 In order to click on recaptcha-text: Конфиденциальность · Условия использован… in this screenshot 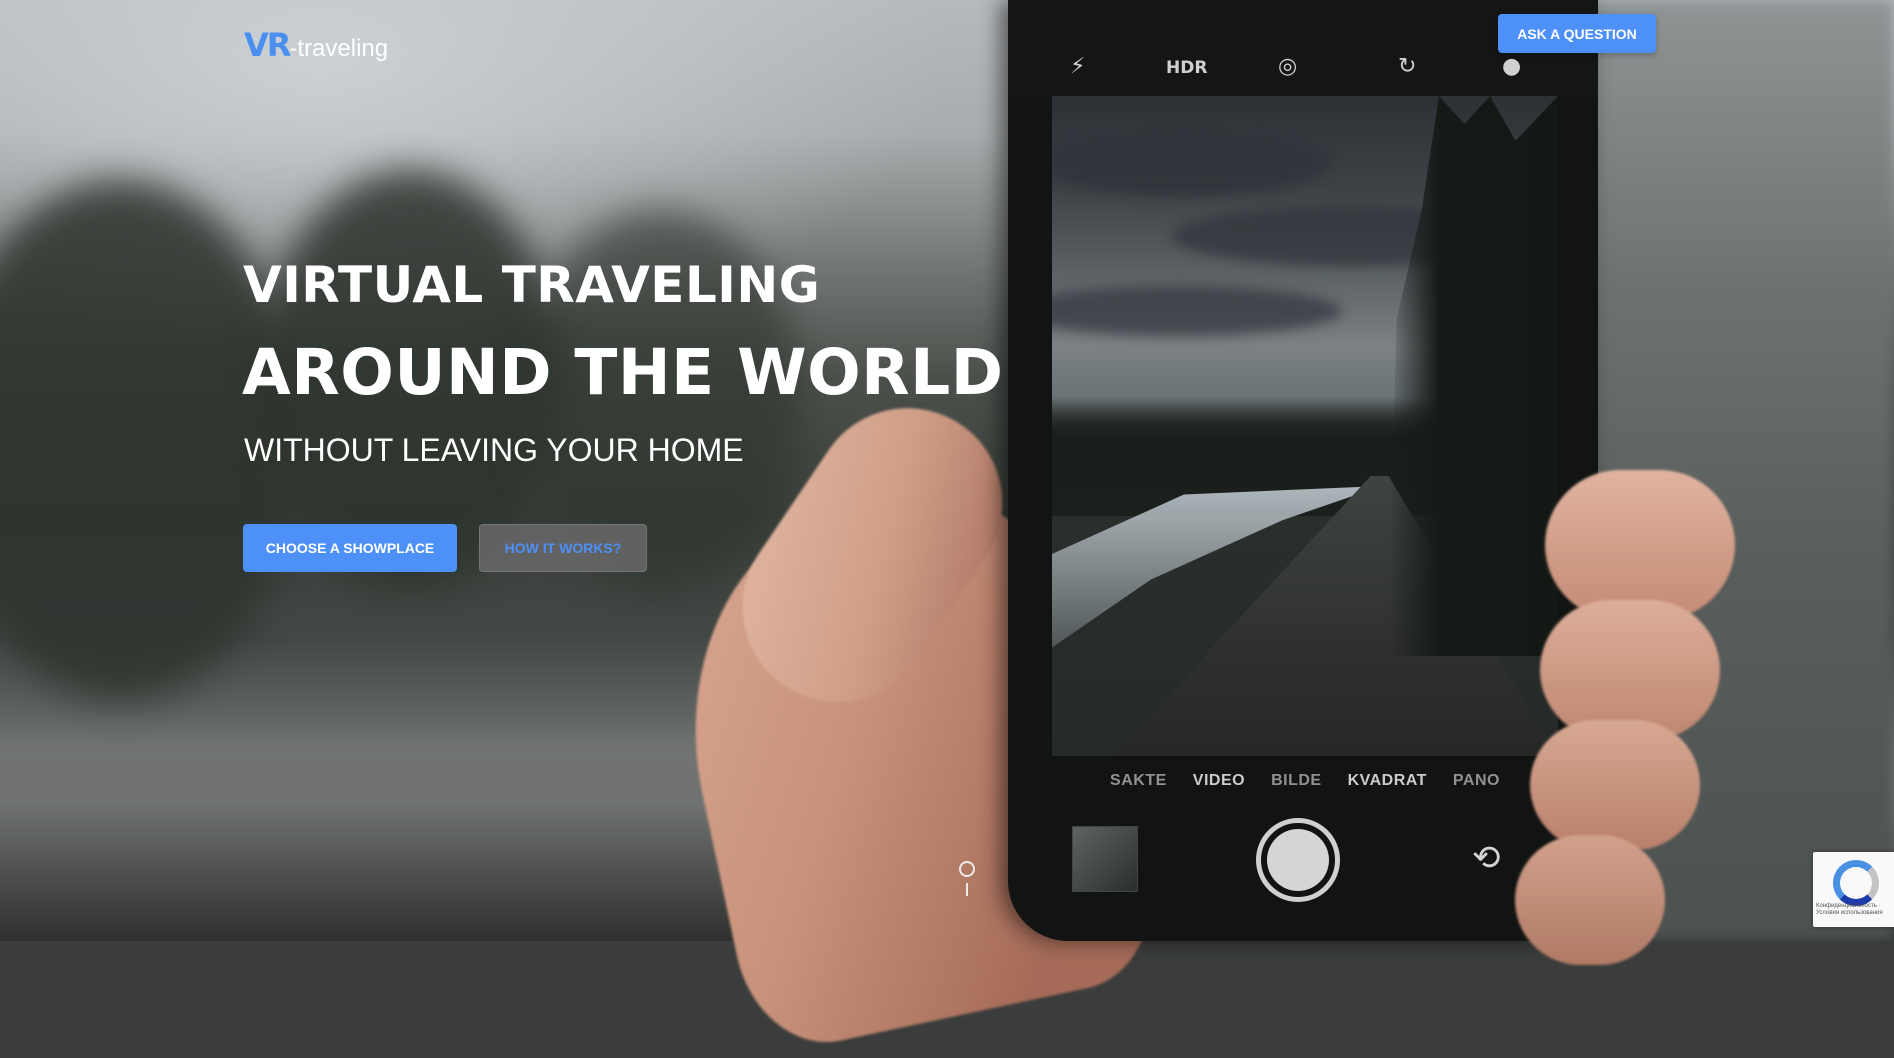, I will do `click(1849, 909)`.